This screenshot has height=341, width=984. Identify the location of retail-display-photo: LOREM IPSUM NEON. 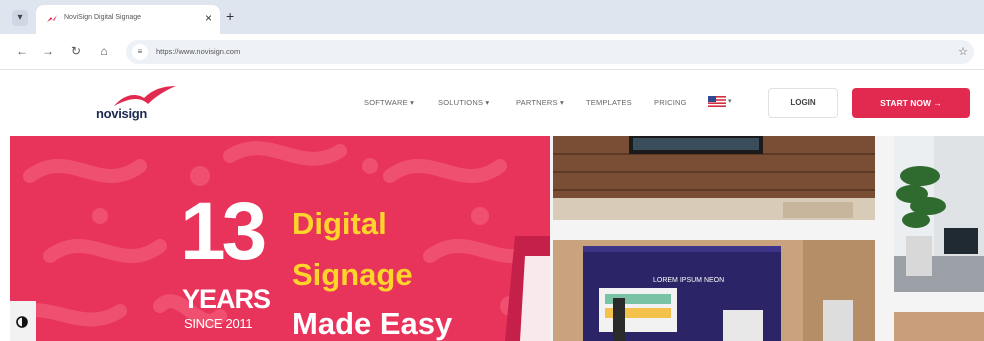
(714, 290).